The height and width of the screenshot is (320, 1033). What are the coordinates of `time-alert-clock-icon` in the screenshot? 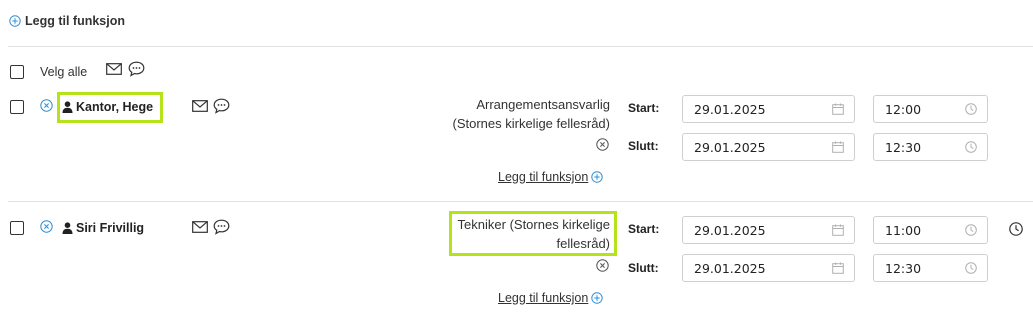 It's located at (1016, 229).